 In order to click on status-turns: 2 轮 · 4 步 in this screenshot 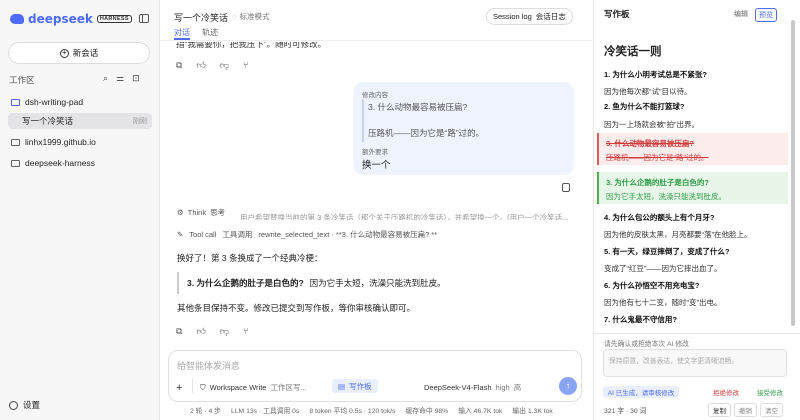, I will do `click(205, 411)`.